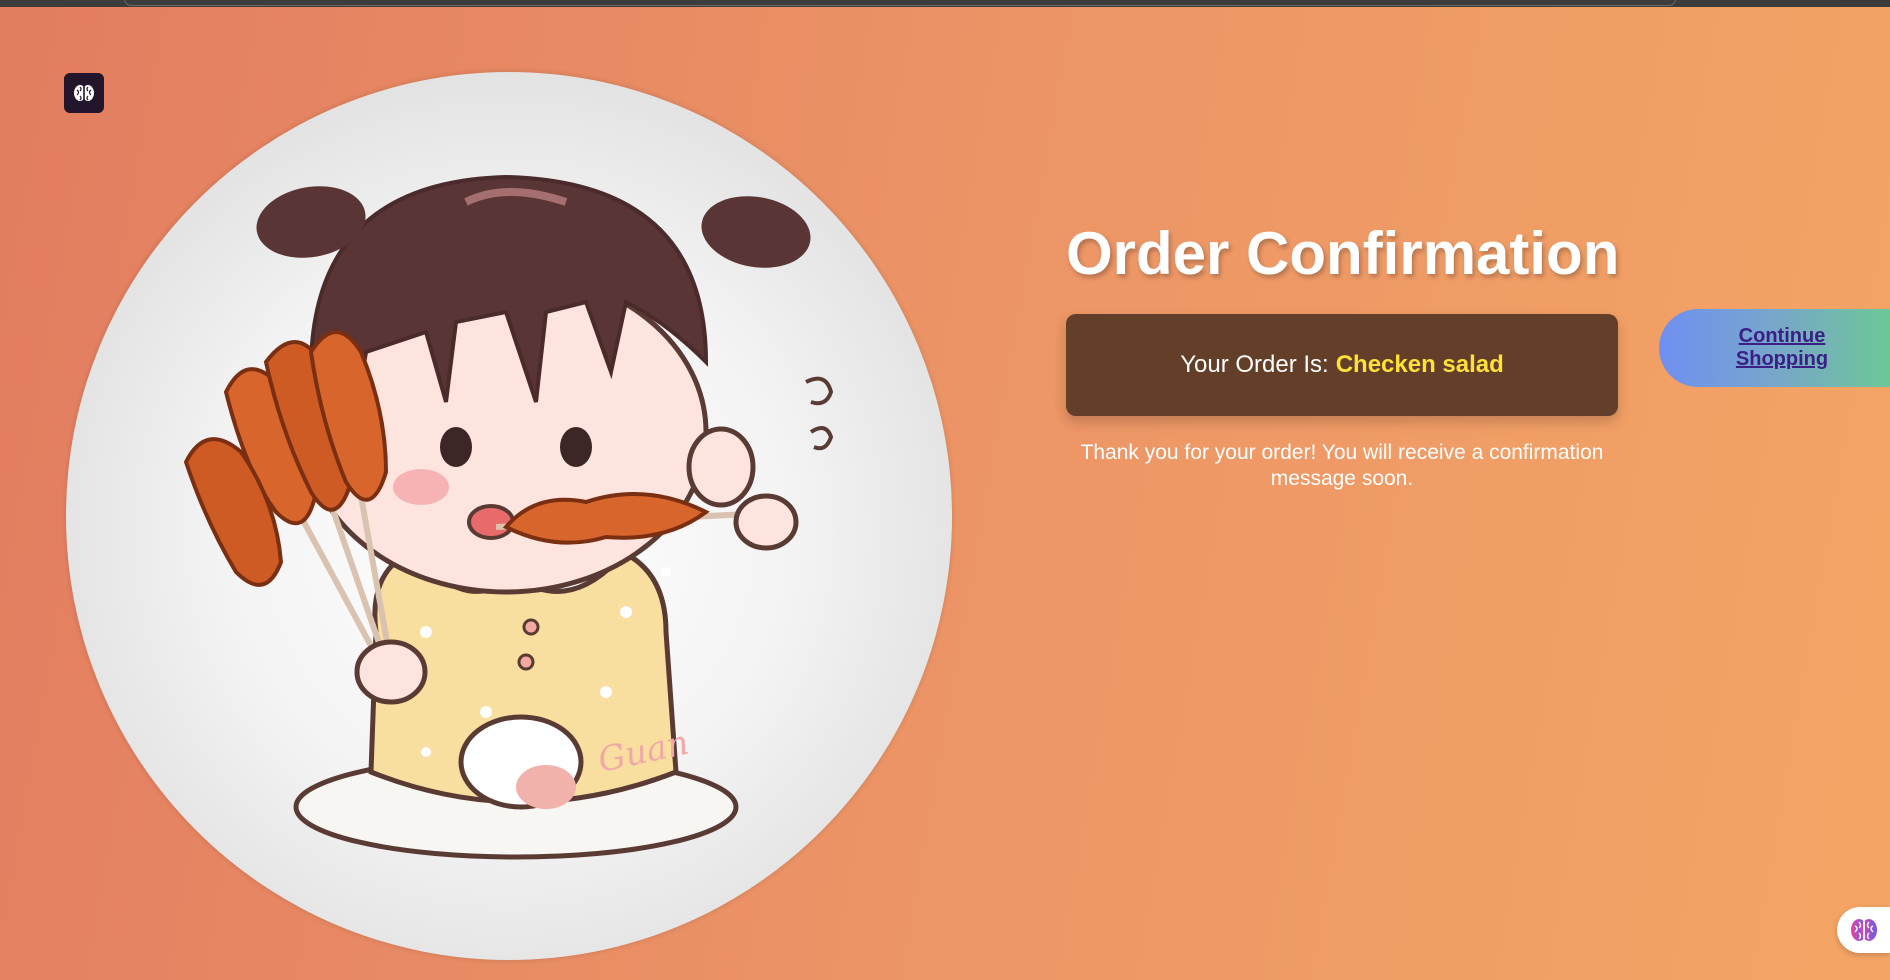 Image resolution: width=1890 pixels, height=980 pixels. I want to click on assistant-button, so click(1863, 930).